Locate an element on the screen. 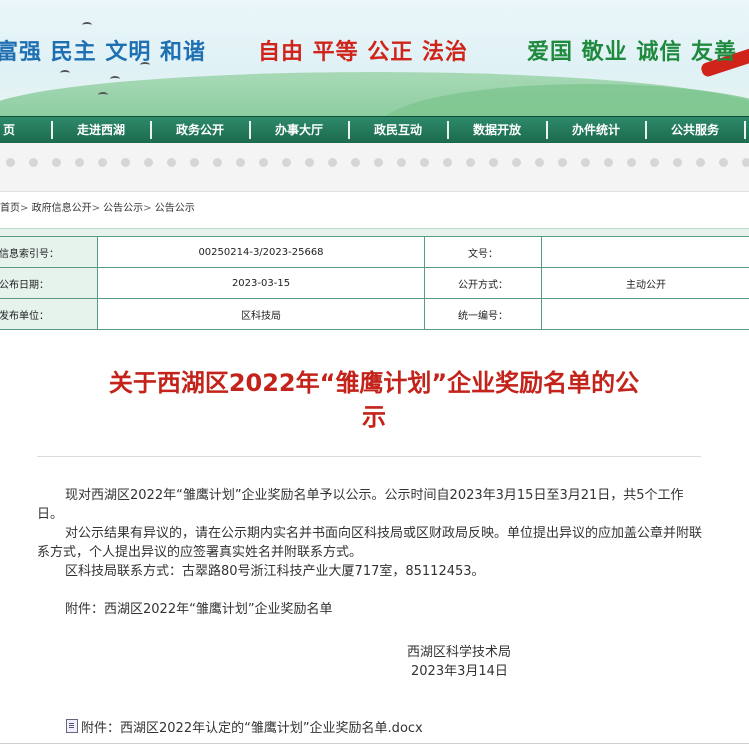  doc-no-label: 文号： is located at coordinates (483, 252).